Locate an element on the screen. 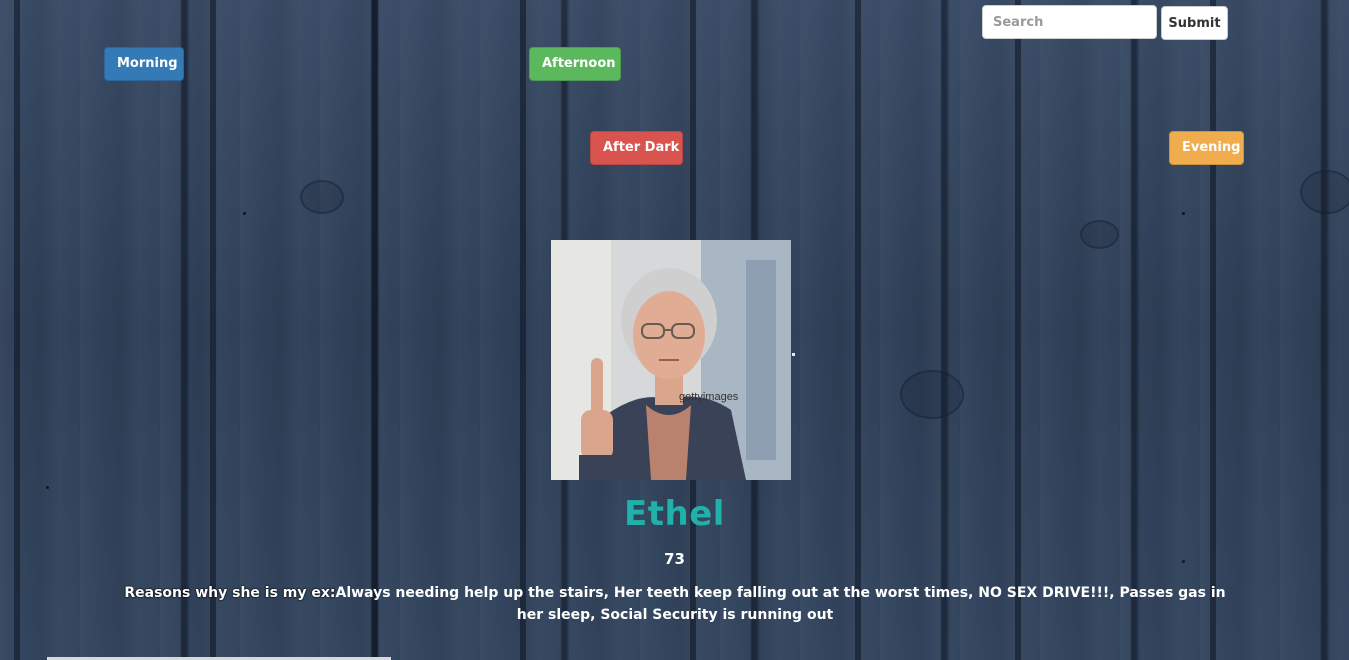  getty-watermark: gettyimages is located at coordinates (709, 397).